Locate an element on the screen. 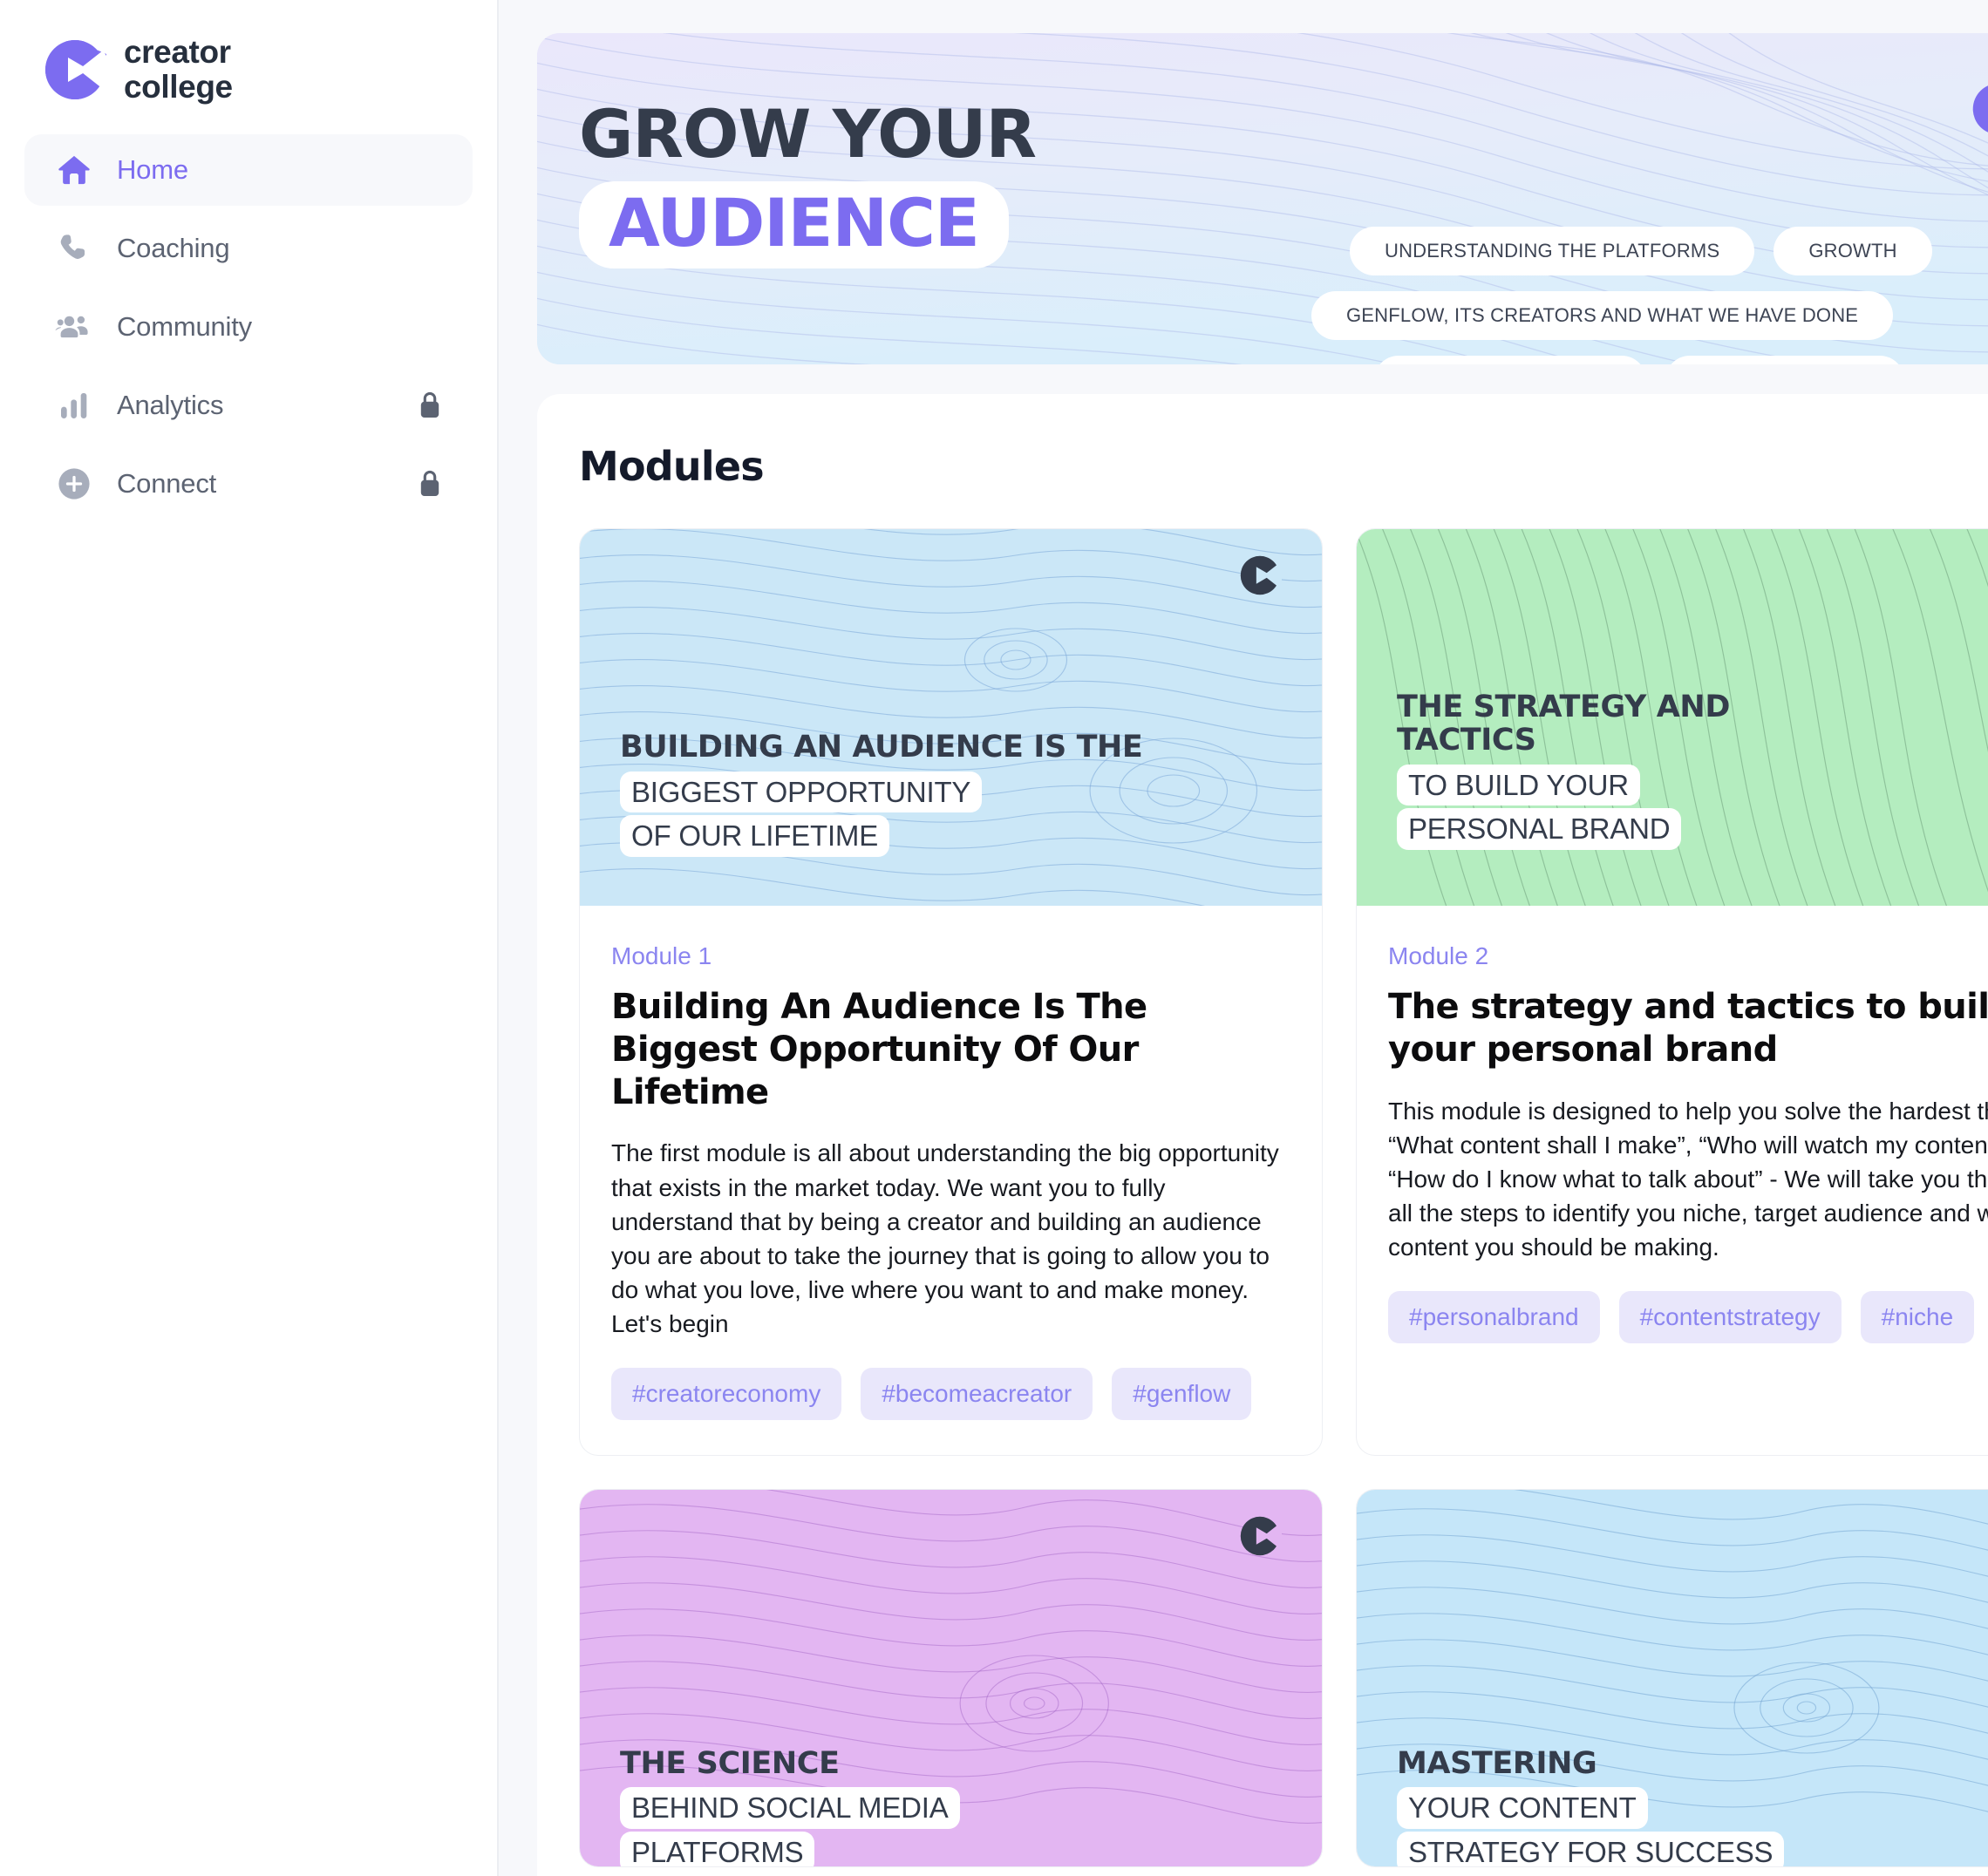  people-icon is located at coordinates (74, 327).